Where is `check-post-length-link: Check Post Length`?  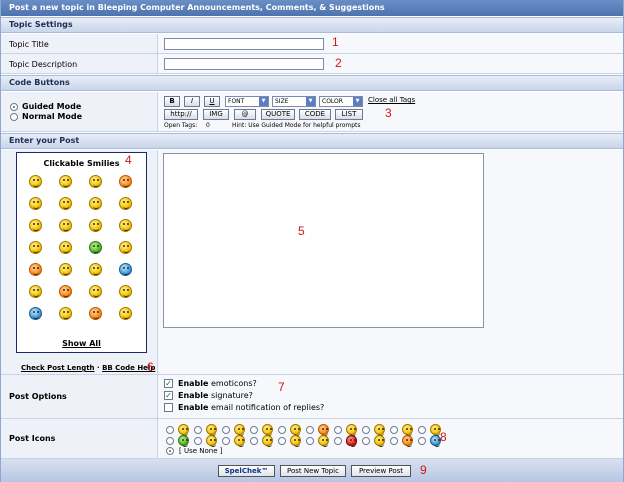
check-post-length-link: Check Post Length is located at coordinates (58, 368).